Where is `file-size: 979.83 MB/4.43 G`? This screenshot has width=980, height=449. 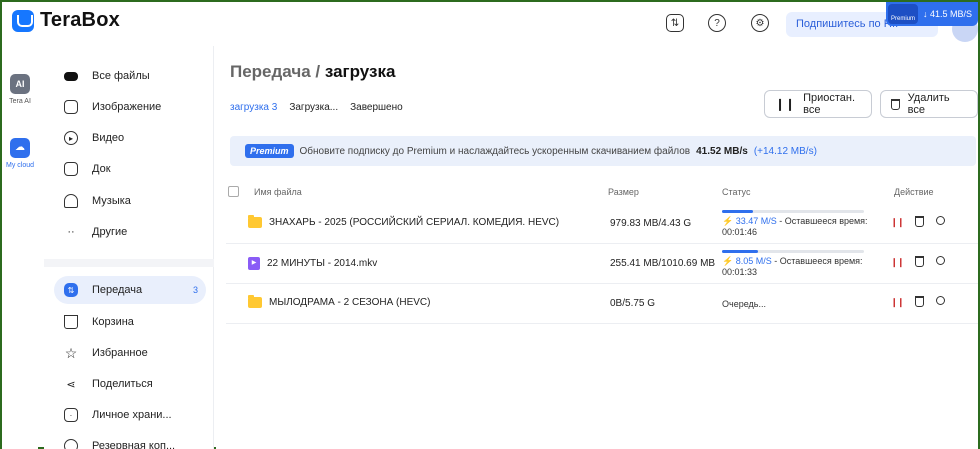
file-size: 979.83 MB/4.43 G is located at coordinates (651, 223).